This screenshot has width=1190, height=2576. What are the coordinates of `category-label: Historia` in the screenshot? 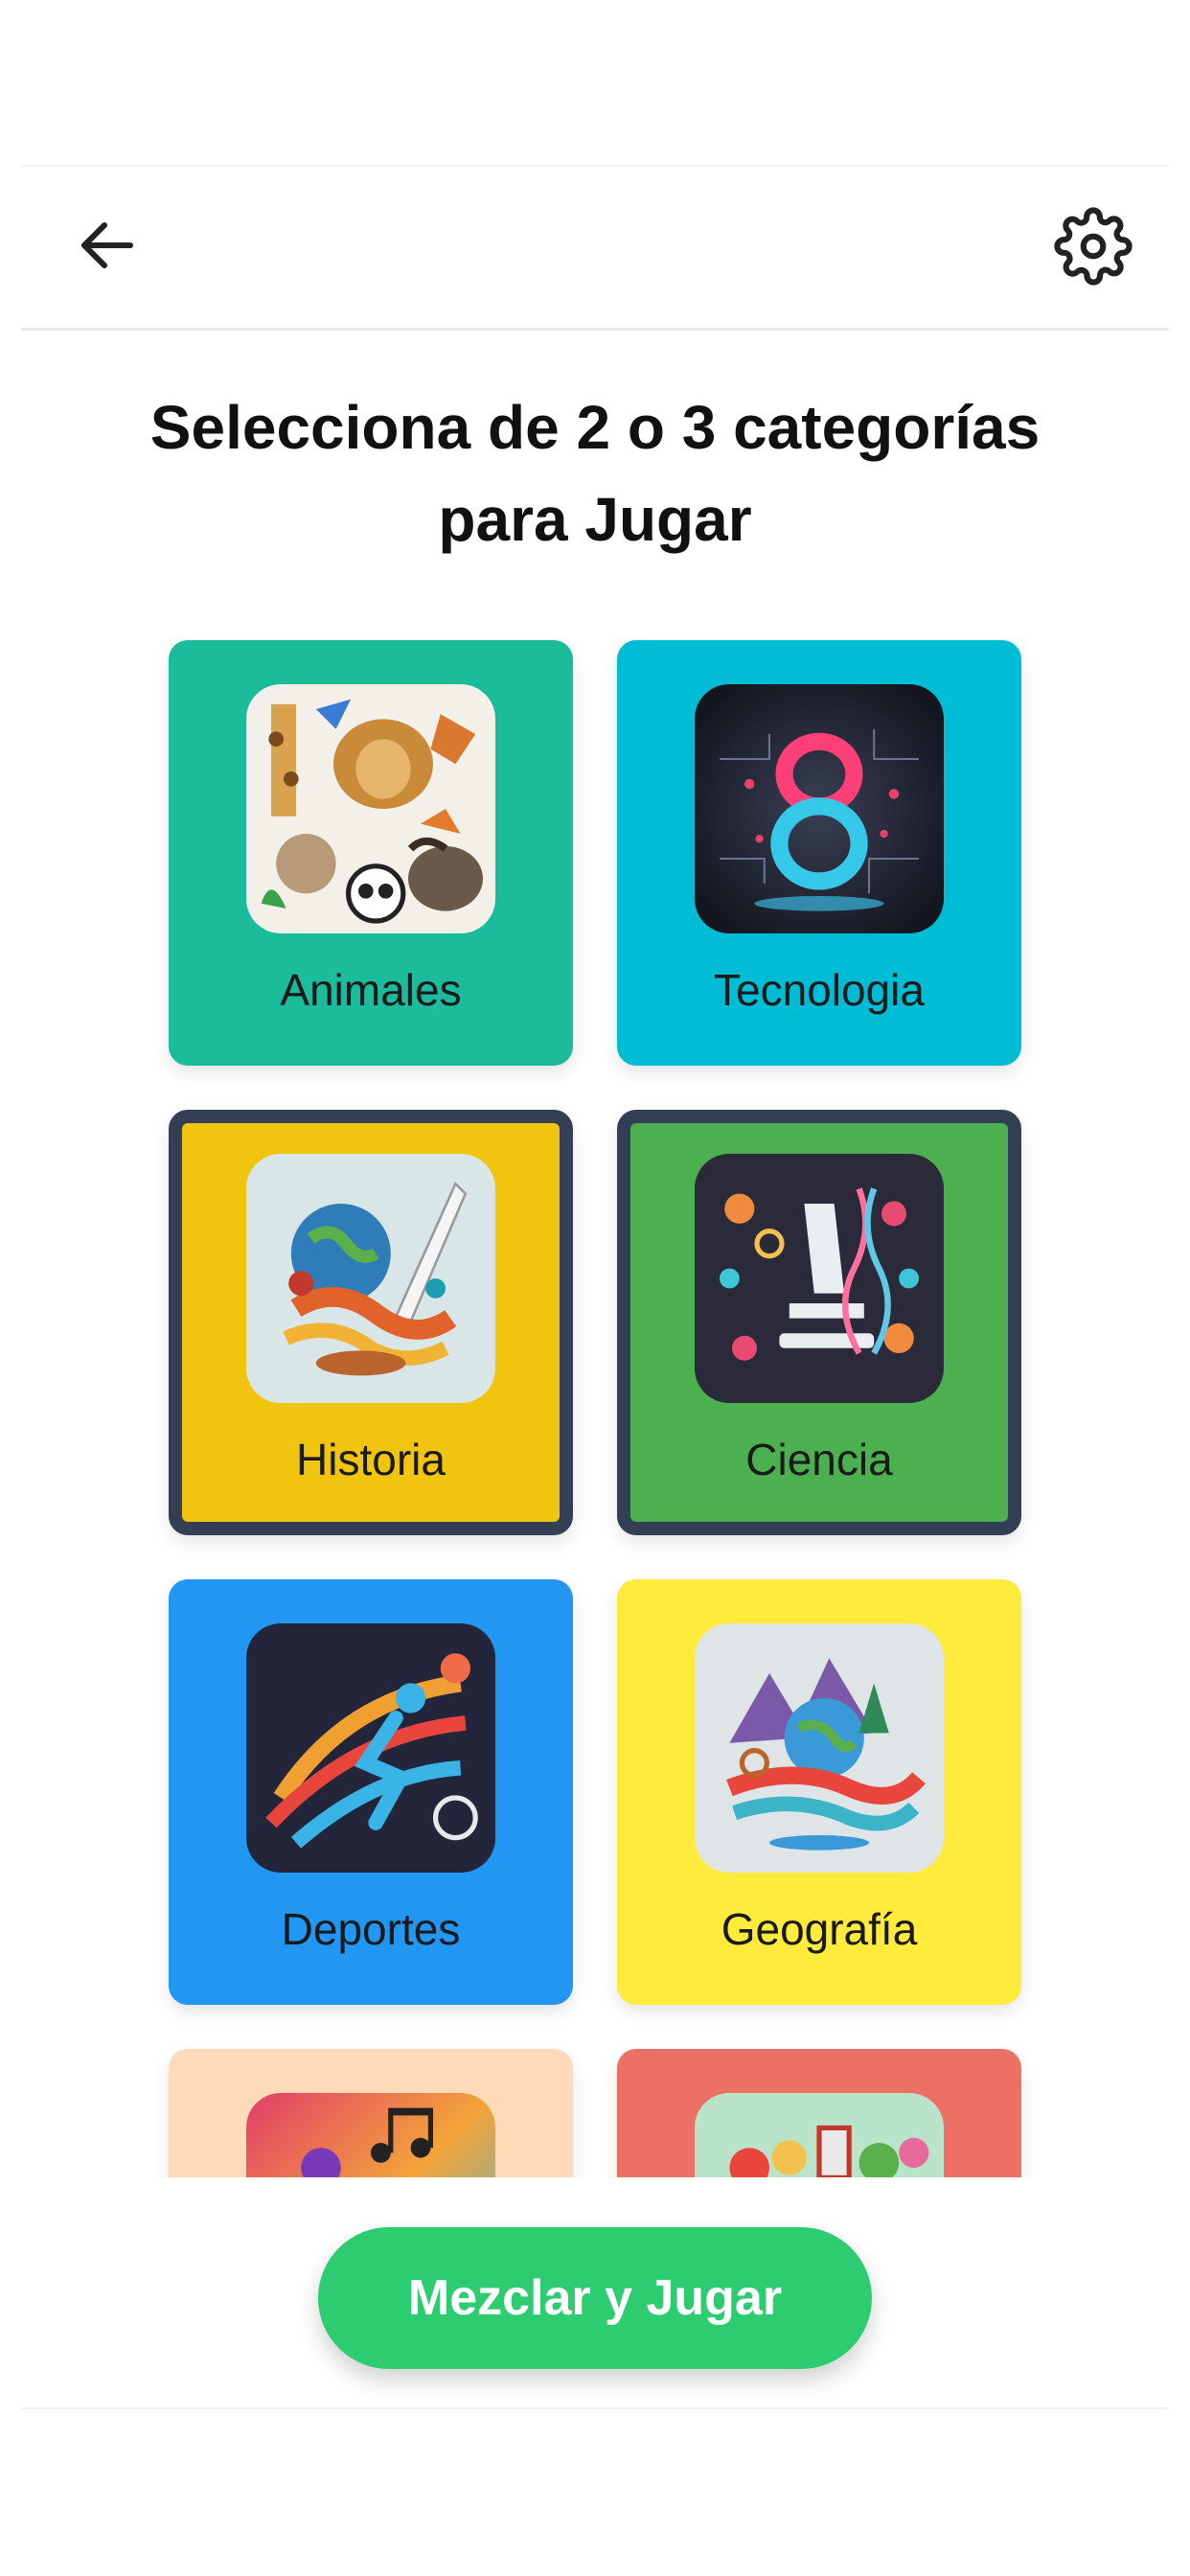 It's located at (371, 1459).